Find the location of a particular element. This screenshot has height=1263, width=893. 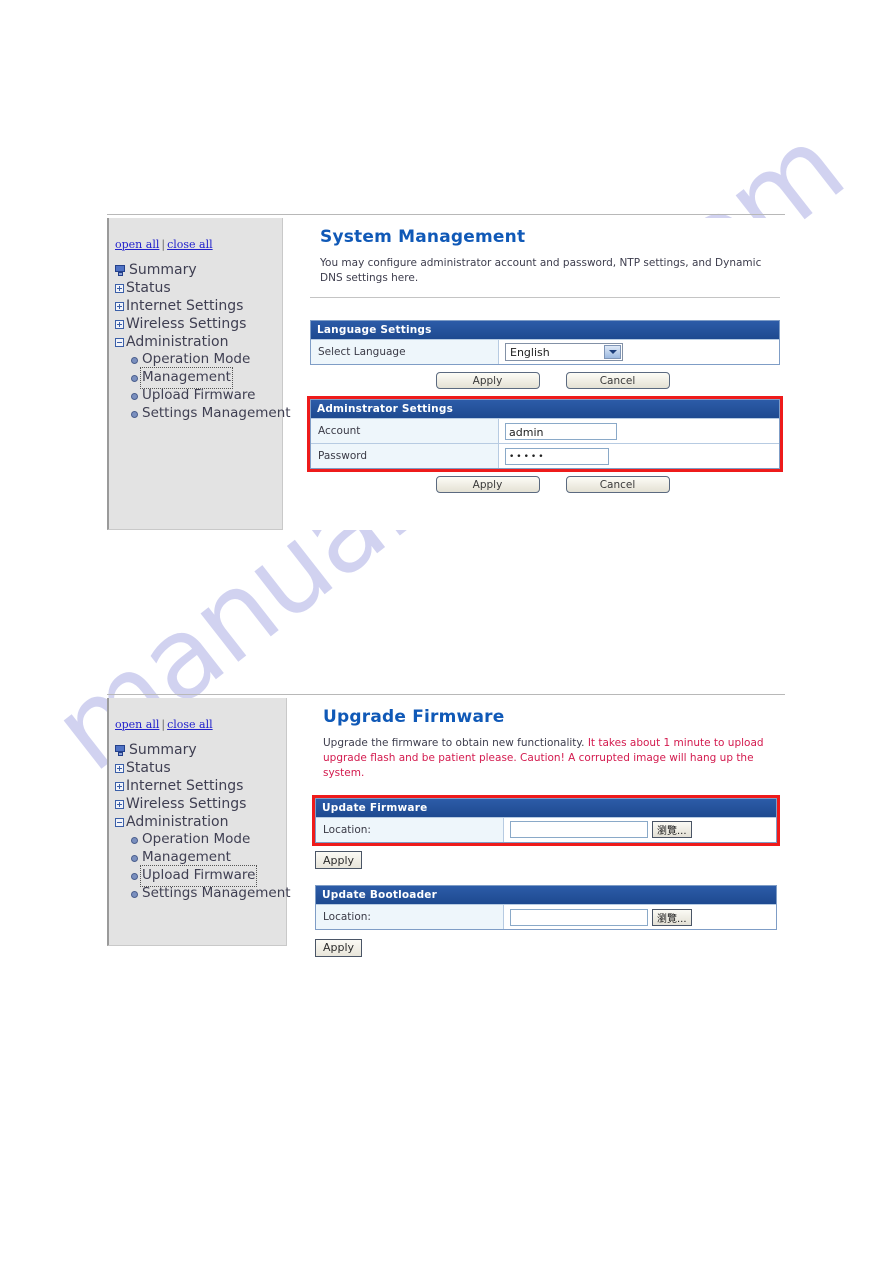

screen2-tree-toggle-links: open all | close all is located at coordinates (197, 724).